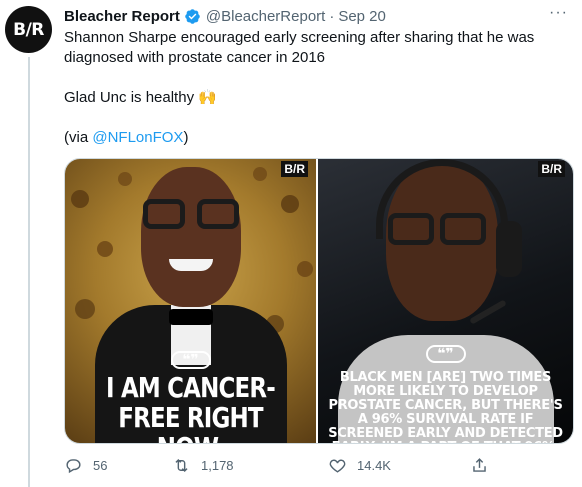 Image resolution: width=582 pixels, height=487 pixels. I want to click on retweet-button: 1,178, so click(203, 465).